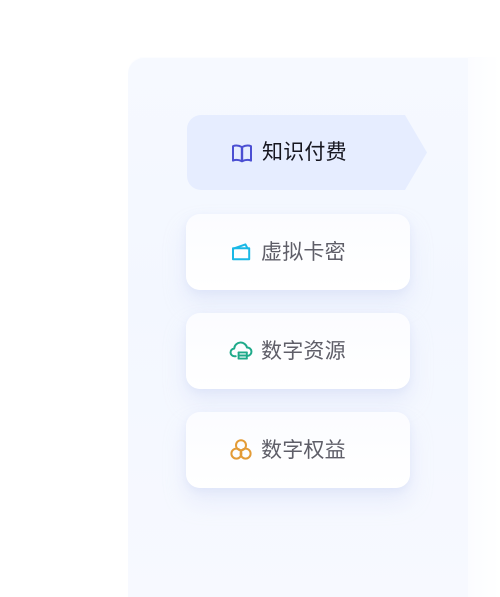 The width and height of the screenshot is (500, 597). What do you see at coordinates (241, 252) in the screenshot?
I see `virtual-card-icon` at bounding box center [241, 252].